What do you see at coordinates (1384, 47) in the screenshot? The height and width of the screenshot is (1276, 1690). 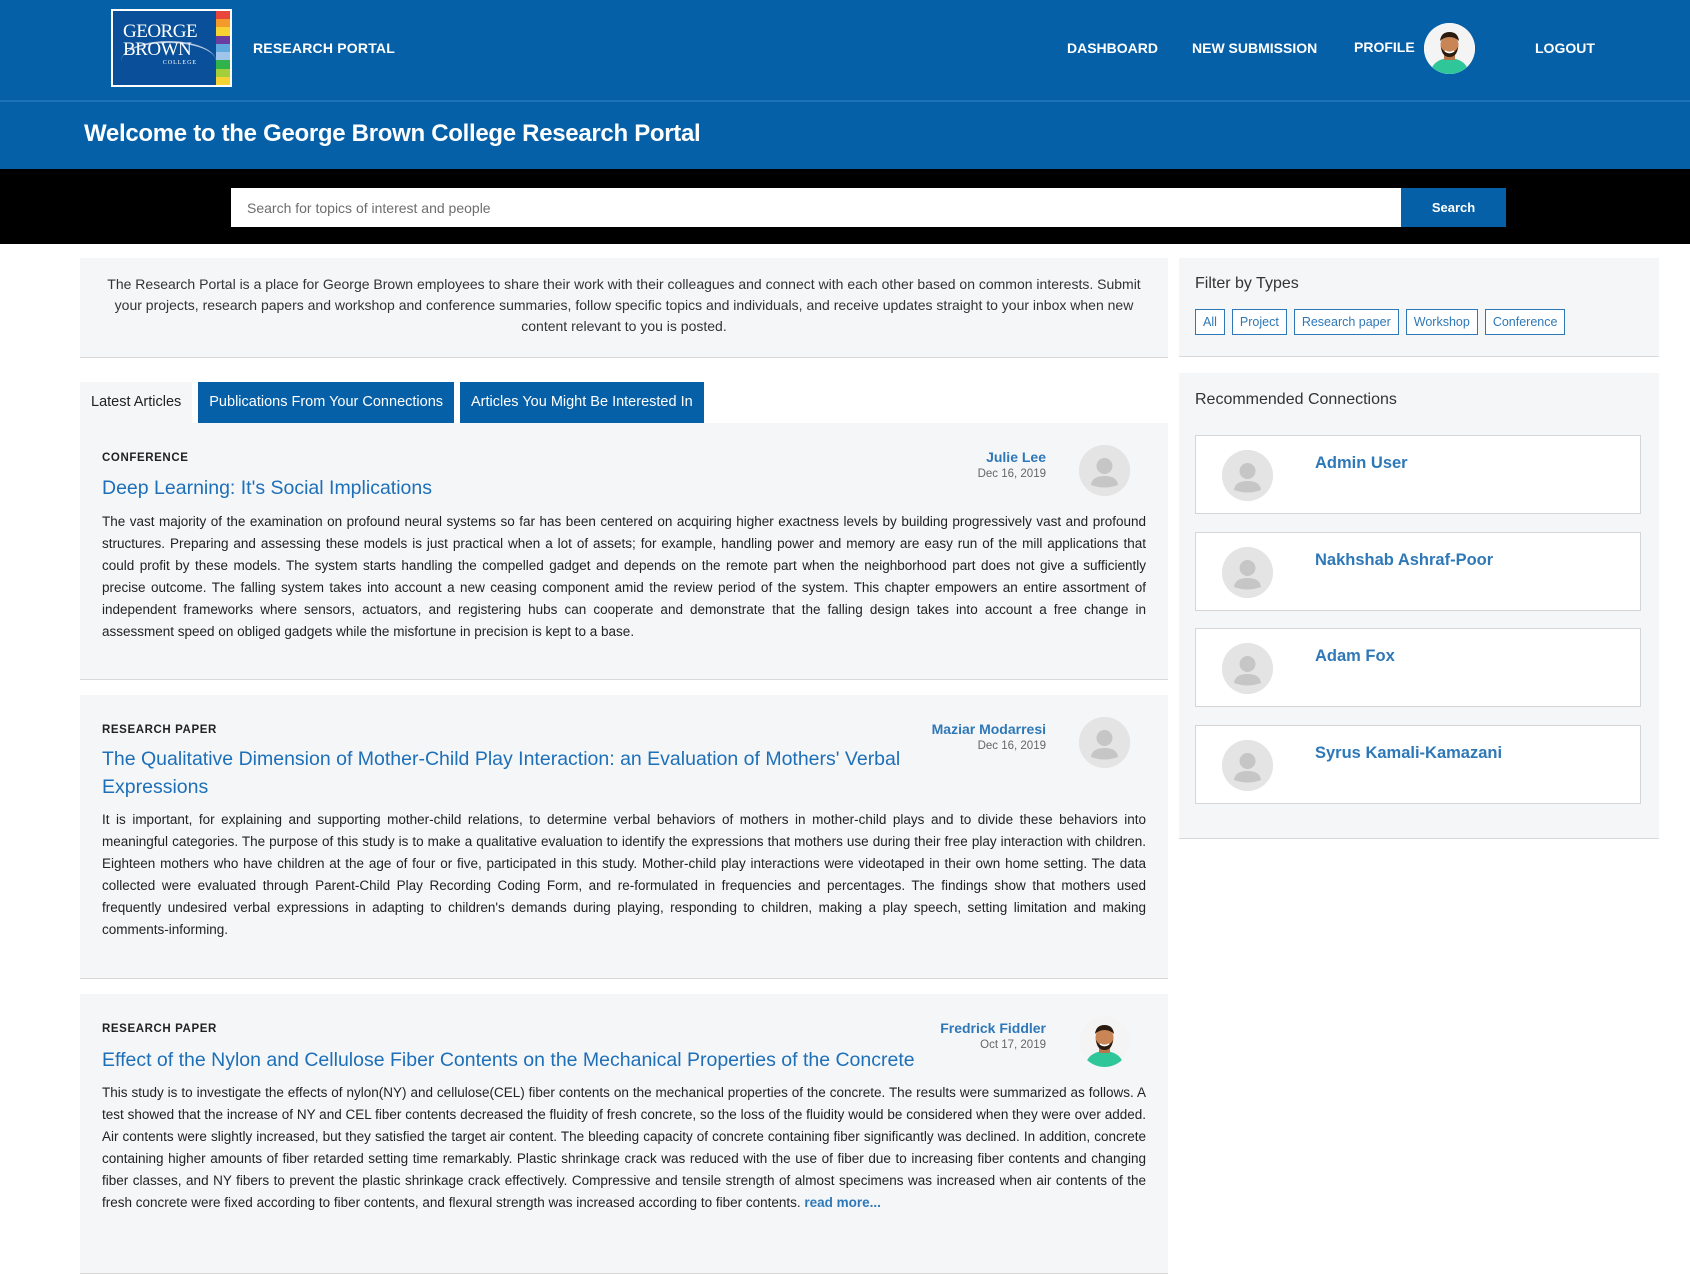 I see `nav-profile-link: PROFILE` at bounding box center [1384, 47].